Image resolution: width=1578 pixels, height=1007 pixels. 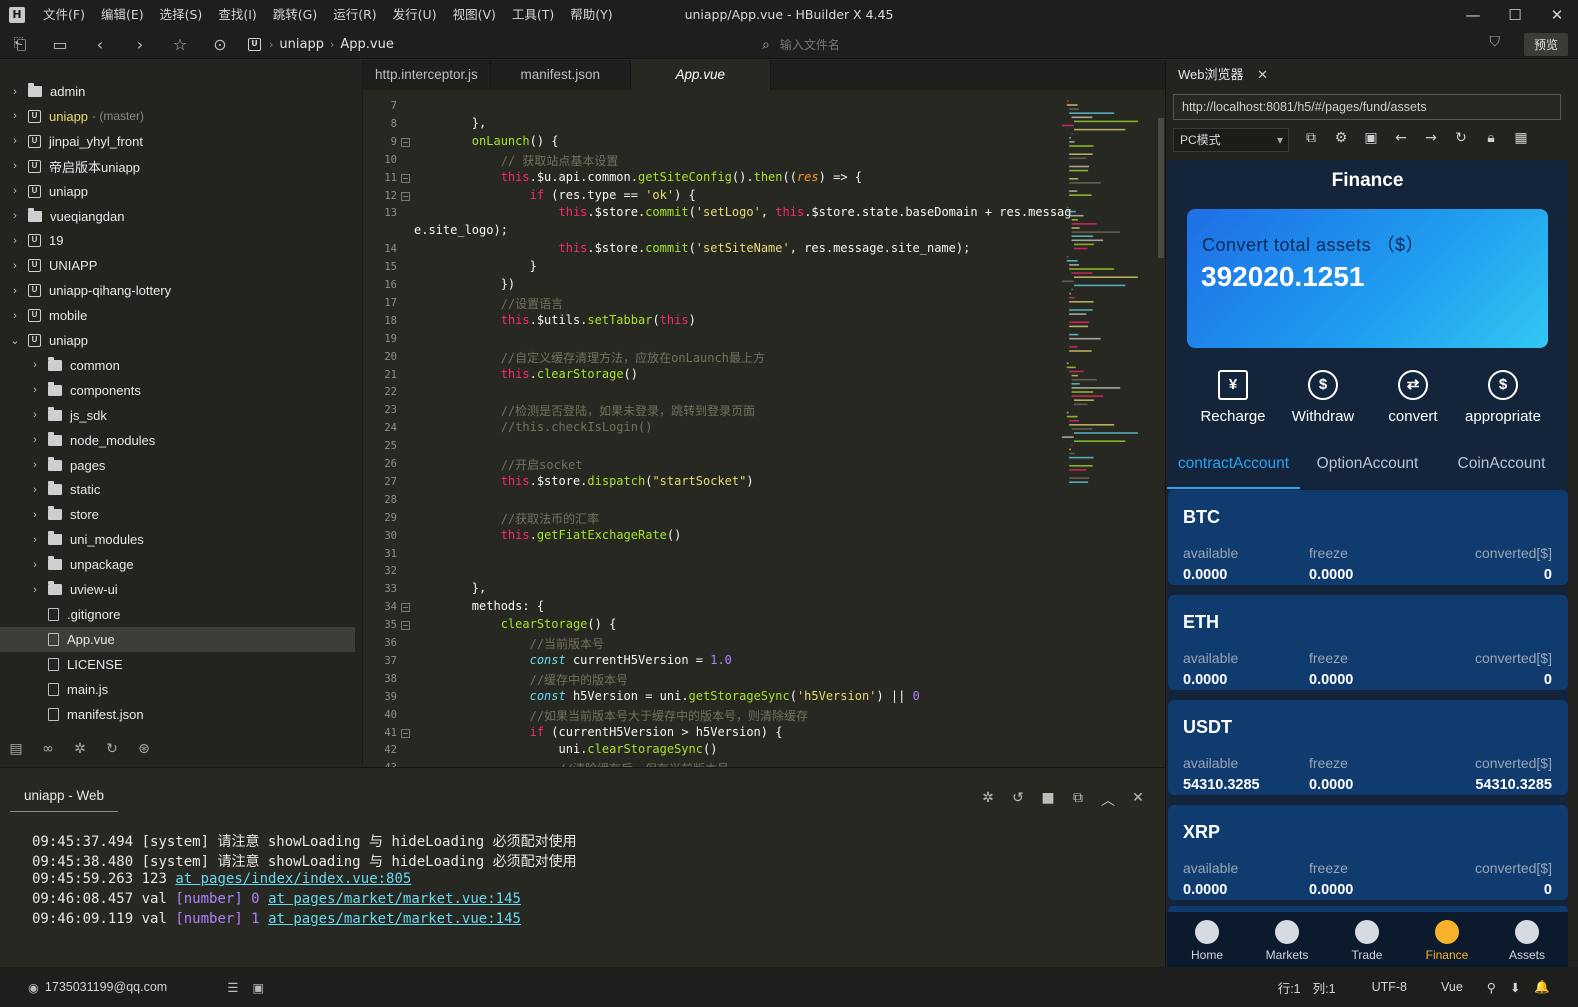 I want to click on editor-scrollbar, so click(x=1161, y=188).